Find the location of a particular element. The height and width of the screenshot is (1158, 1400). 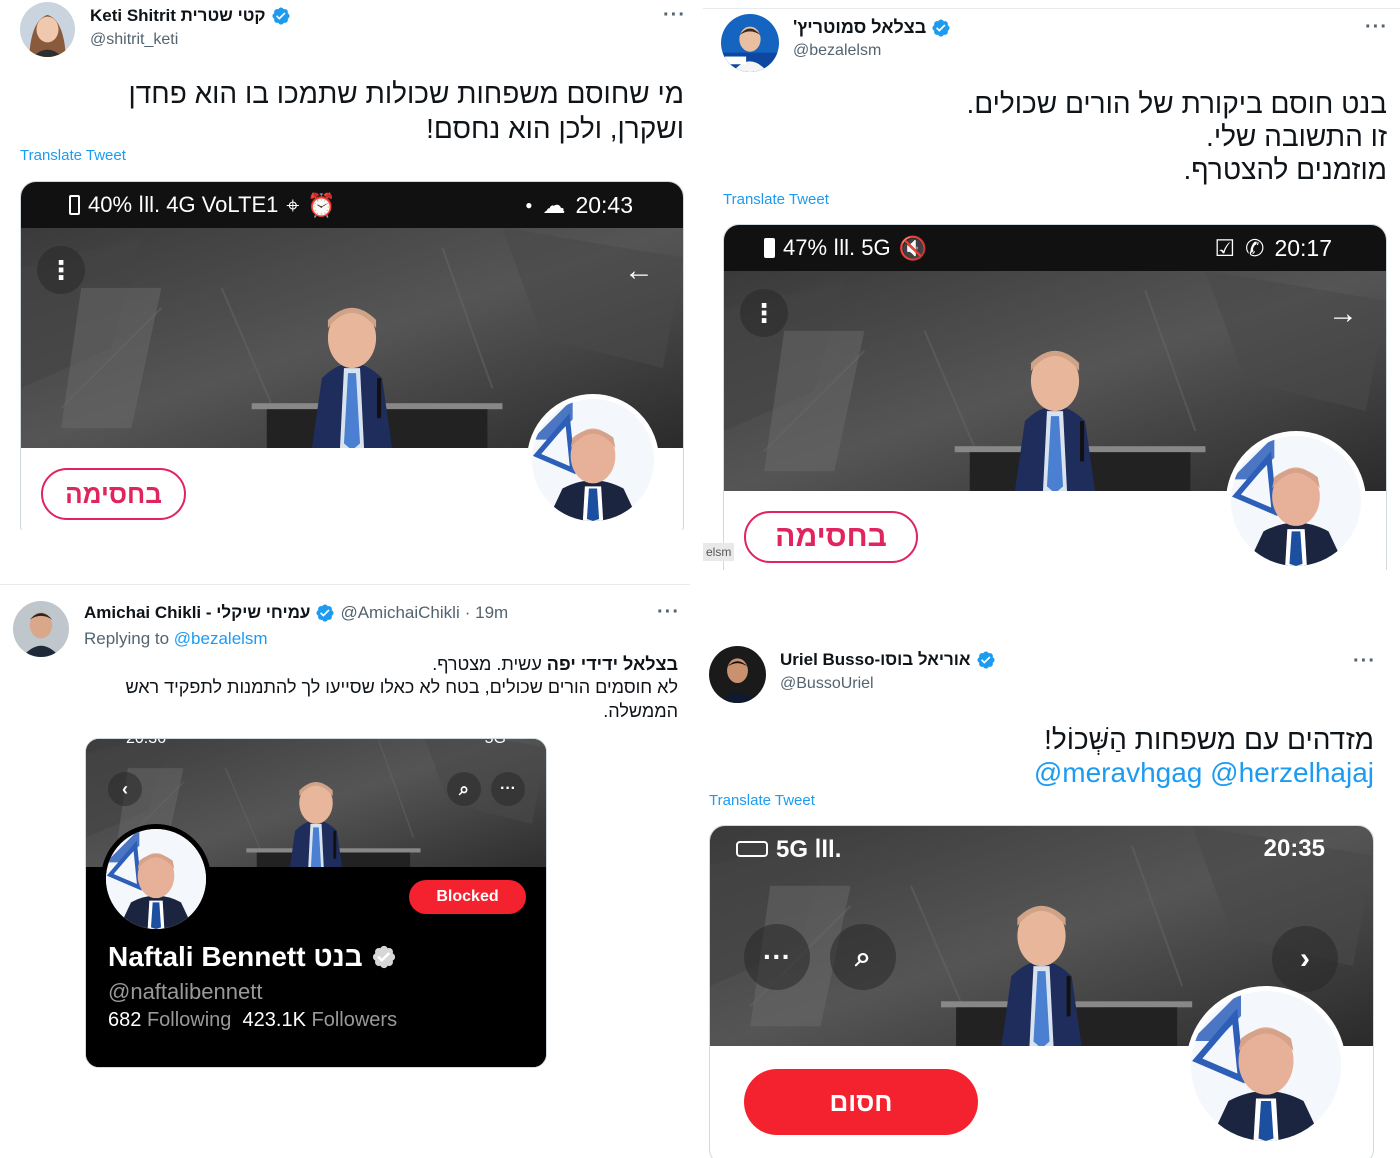

author-name: Amichai Chikli - עמיחי שיקלי is located at coordinates (197, 613).